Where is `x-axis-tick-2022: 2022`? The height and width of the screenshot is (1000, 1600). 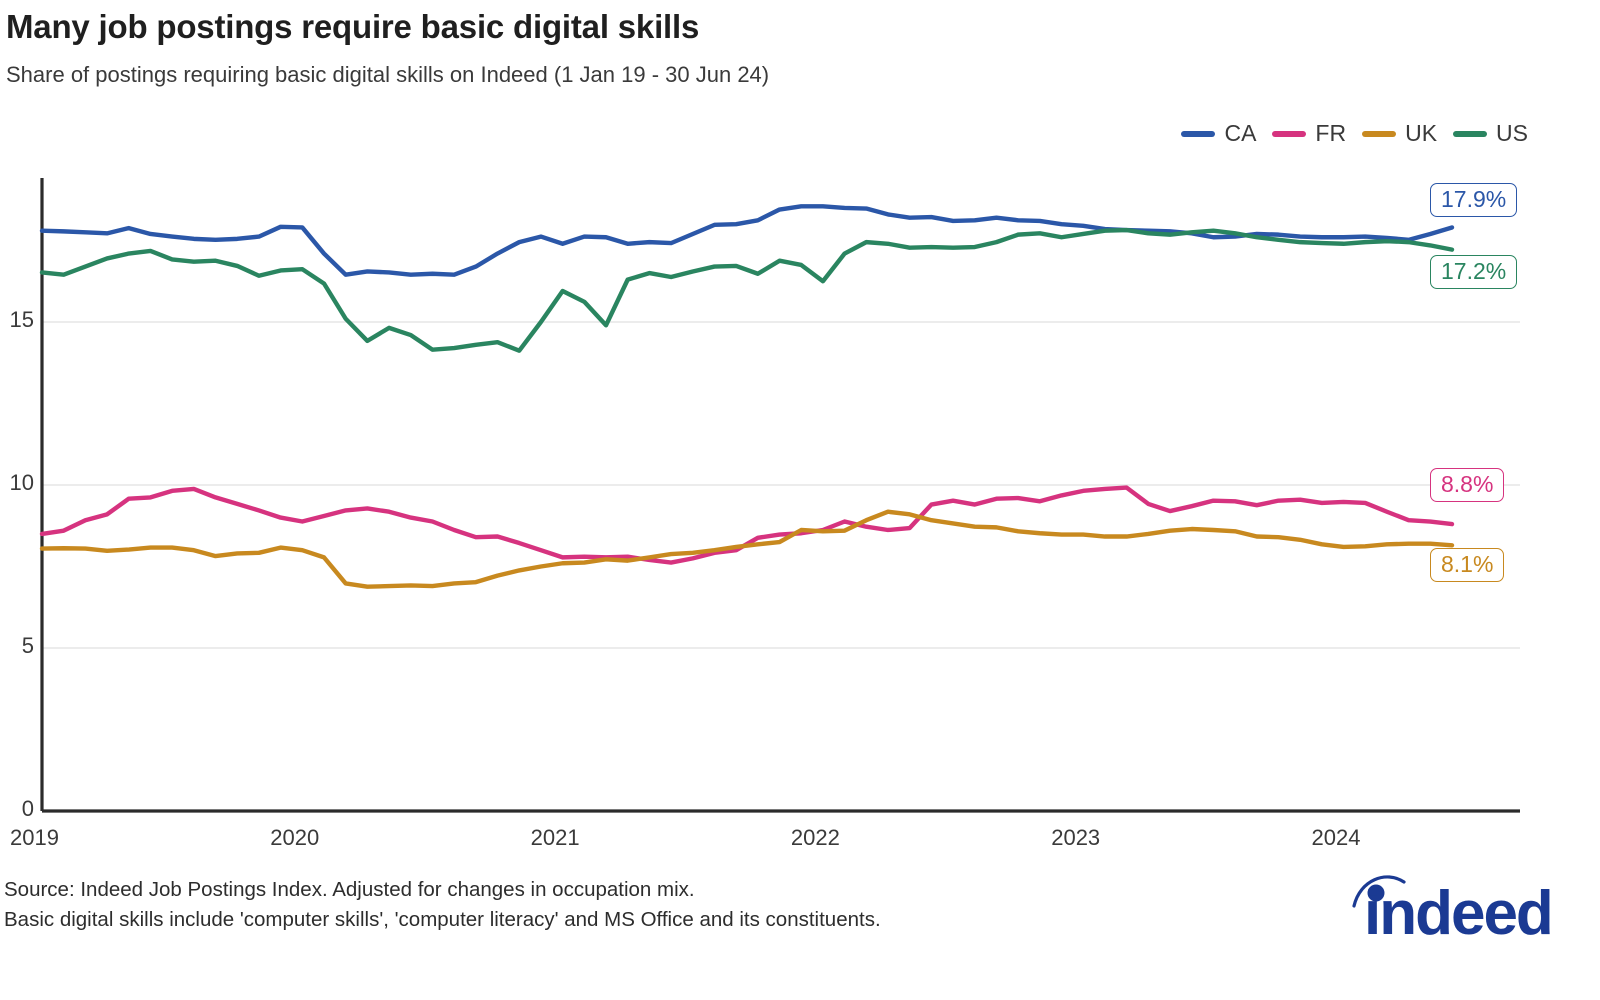 x-axis-tick-2022: 2022 is located at coordinates (815, 837).